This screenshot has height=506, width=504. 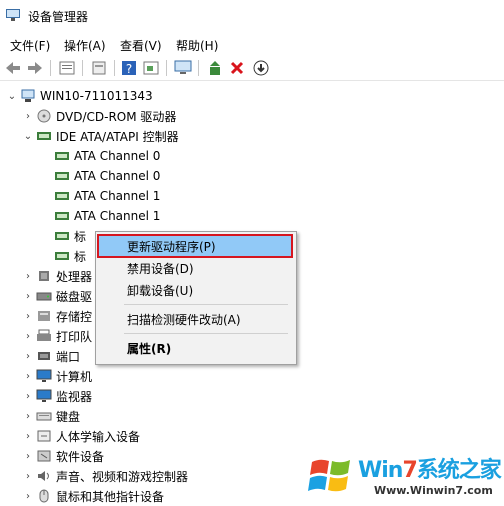 What do you see at coordinates (74, 396) in the screenshot?
I see `tree-item-label: 监视器` at bounding box center [74, 396].